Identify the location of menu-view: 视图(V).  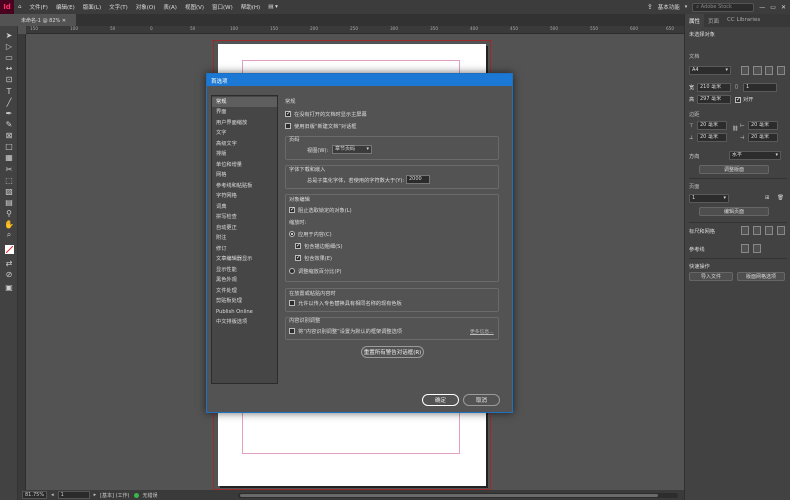
(194, 7).